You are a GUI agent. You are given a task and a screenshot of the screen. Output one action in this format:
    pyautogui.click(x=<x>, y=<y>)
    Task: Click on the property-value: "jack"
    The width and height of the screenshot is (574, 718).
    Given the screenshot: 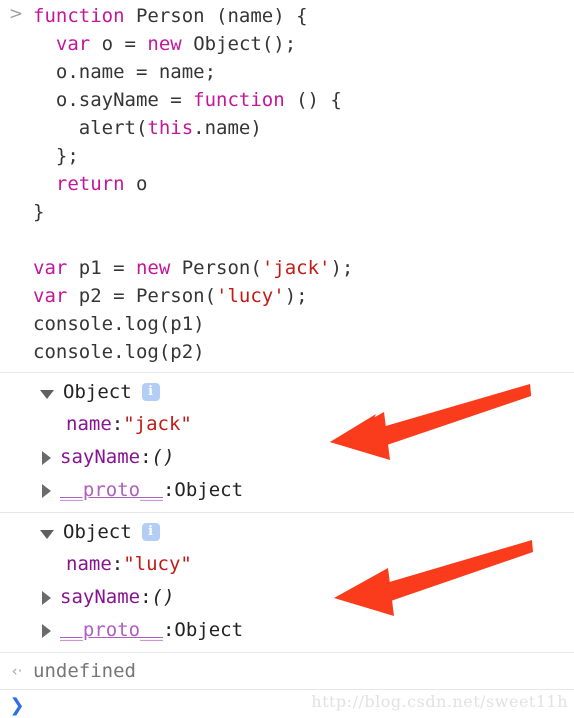 What is the action you would take?
    pyautogui.click(x=157, y=423)
    